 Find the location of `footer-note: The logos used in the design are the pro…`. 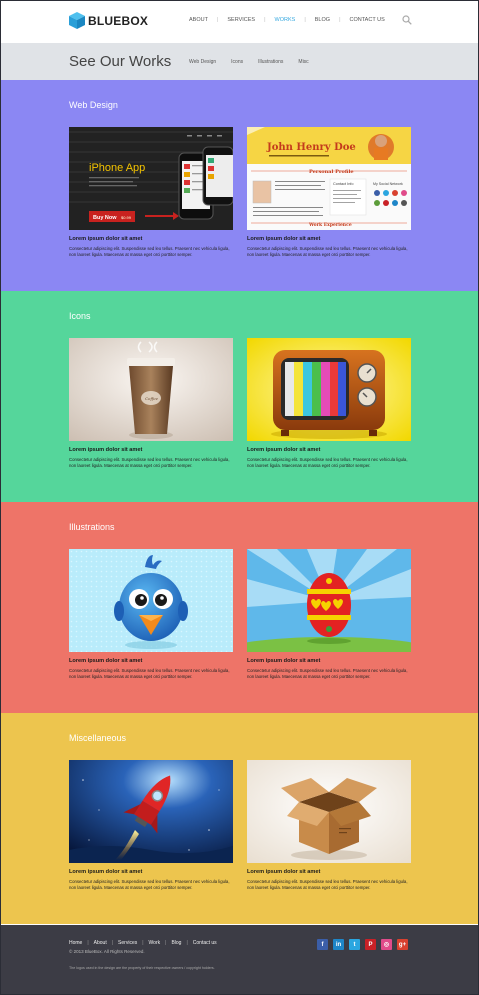

footer-note: The logos used in the design are the pro… is located at coordinates (142, 968).